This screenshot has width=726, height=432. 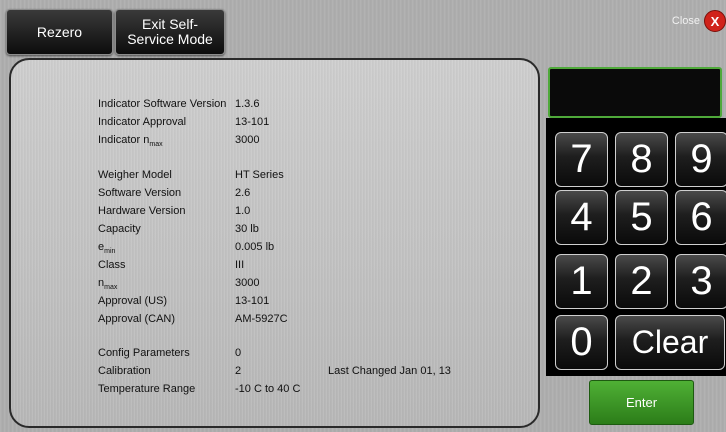 I want to click on key-0: 0, so click(x=581, y=342).